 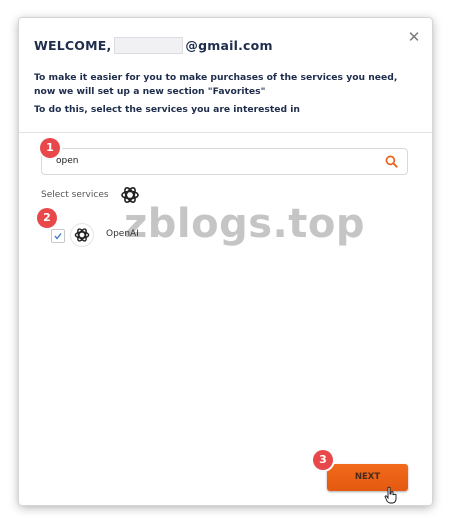 I want to click on step-badge-2: 2, so click(x=47, y=218).